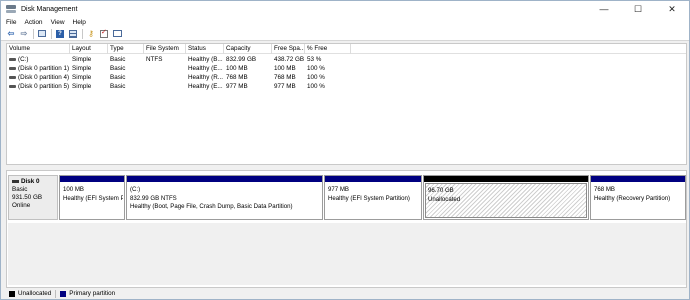  What do you see at coordinates (27, 197) in the screenshot?
I see `disk-size: 931.50 GB` at bounding box center [27, 197].